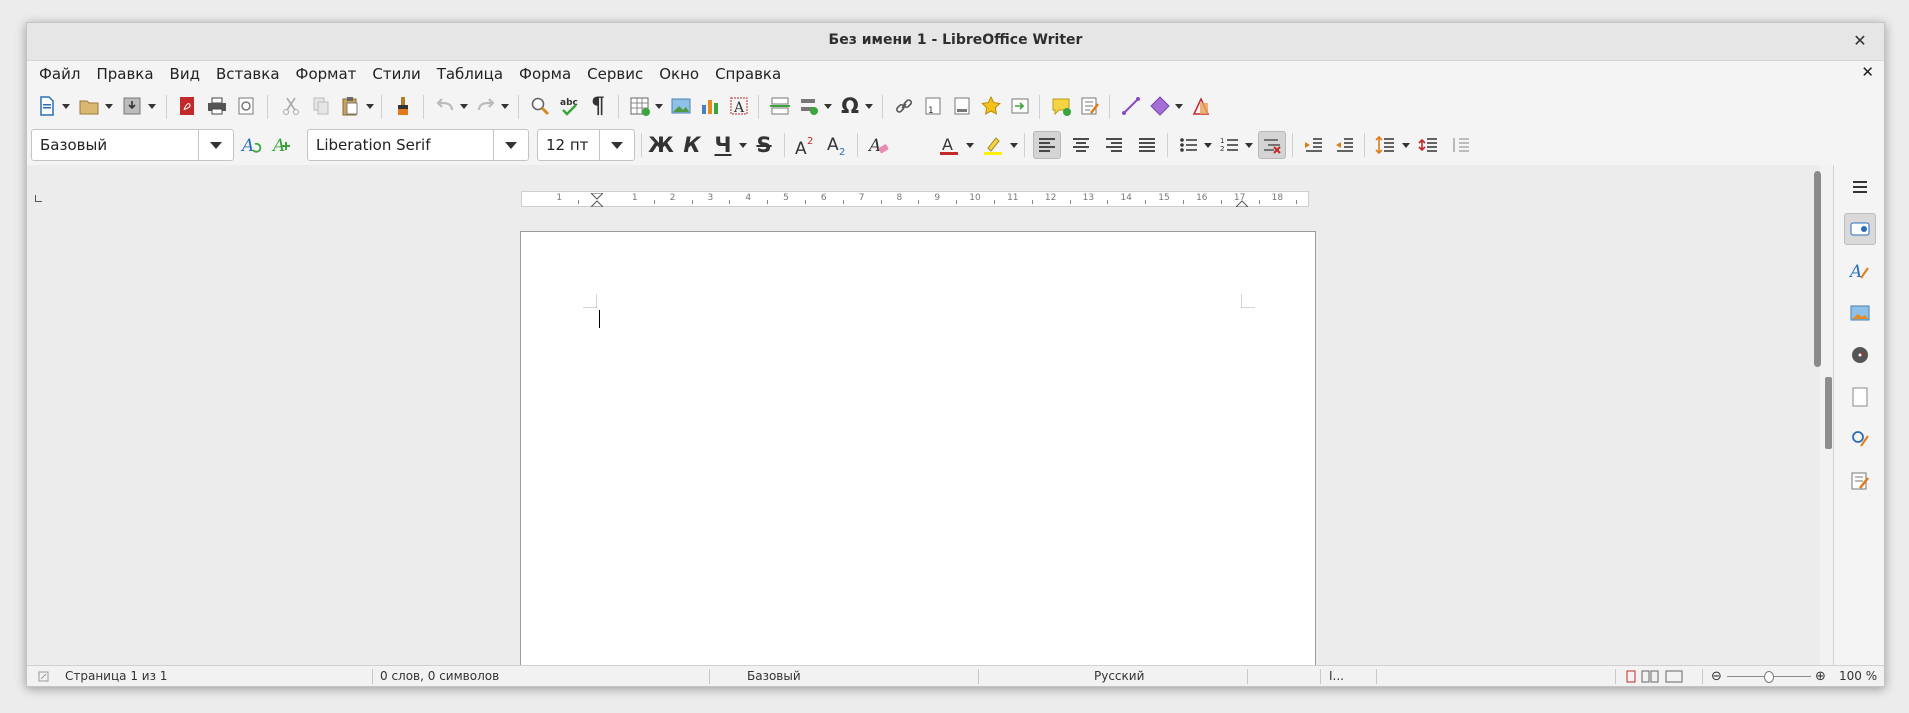 This screenshot has width=1909, height=713. What do you see at coordinates (1716, 676) in the screenshot?
I see `zoom-out-icon: ⊖` at bounding box center [1716, 676].